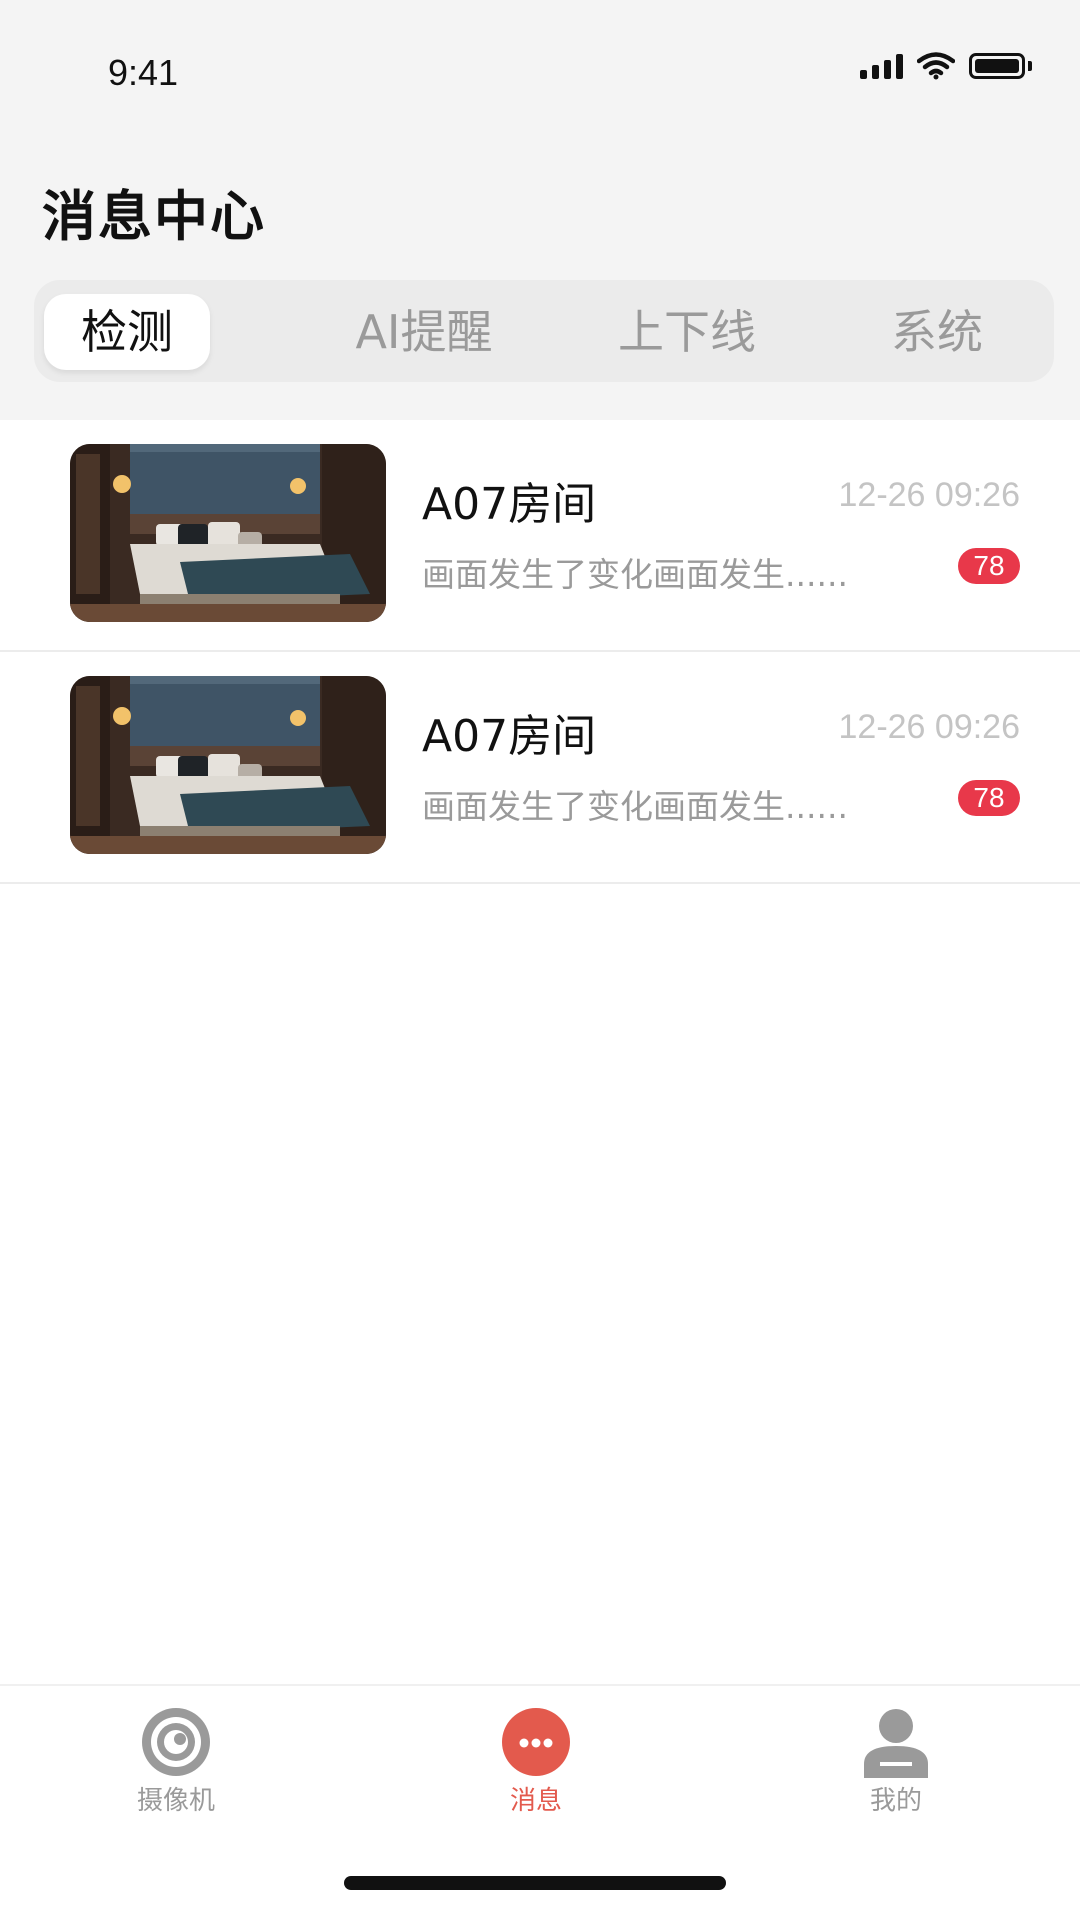 The height and width of the screenshot is (1920, 1080). I want to click on nav-messages: 消息, so click(536, 1761).